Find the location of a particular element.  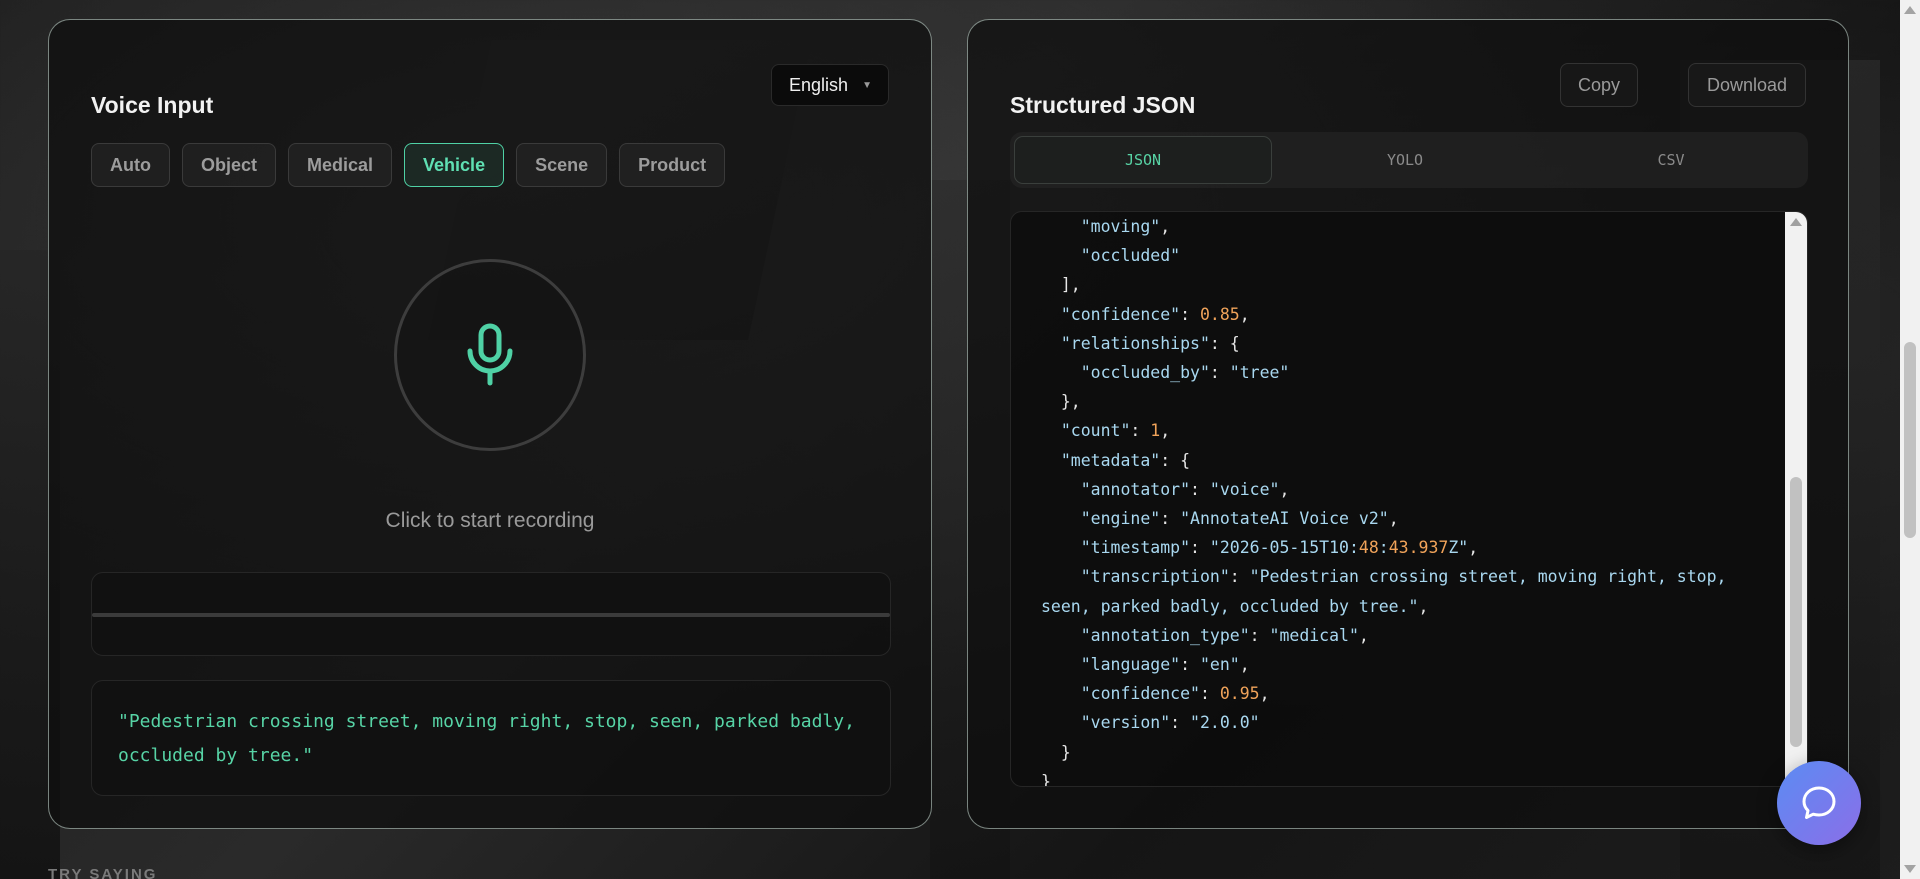

code-line: "confidence": 0.85, is located at coordinates (1155, 314).